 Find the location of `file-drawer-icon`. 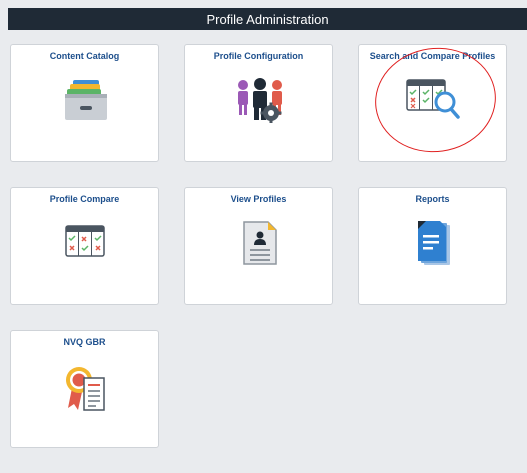

file-drawer-icon is located at coordinates (86, 100).